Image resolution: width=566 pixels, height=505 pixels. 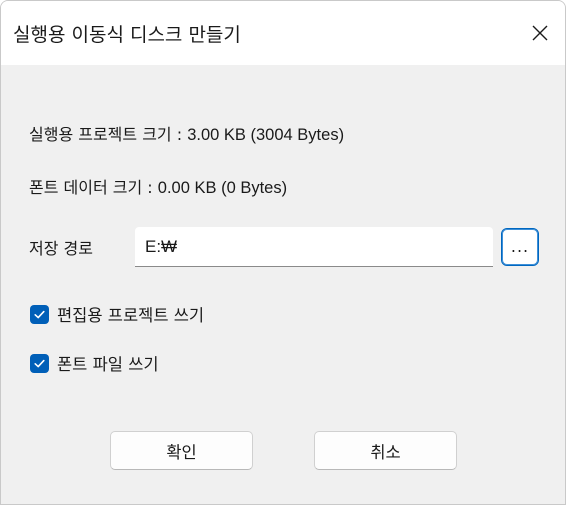 I want to click on write-font-file-checkbox, so click(x=39, y=363).